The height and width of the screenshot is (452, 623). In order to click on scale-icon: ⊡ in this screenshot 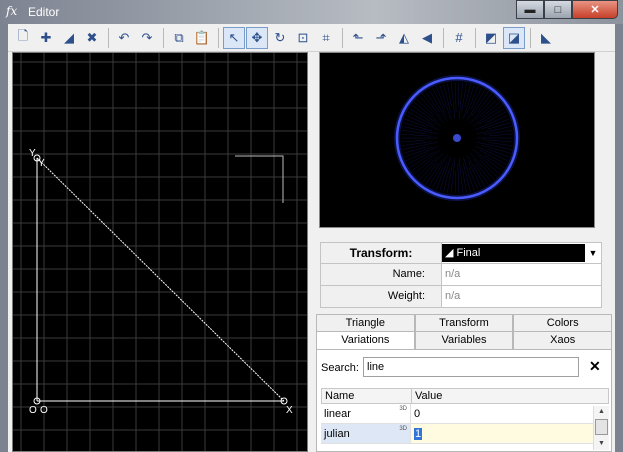, I will do `click(303, 38)`.